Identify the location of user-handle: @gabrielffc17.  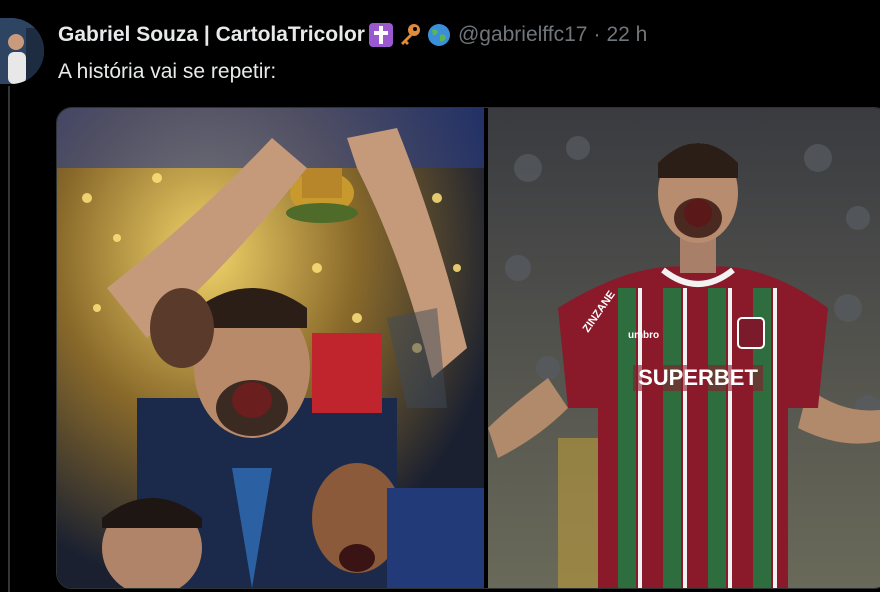
(523, 35).